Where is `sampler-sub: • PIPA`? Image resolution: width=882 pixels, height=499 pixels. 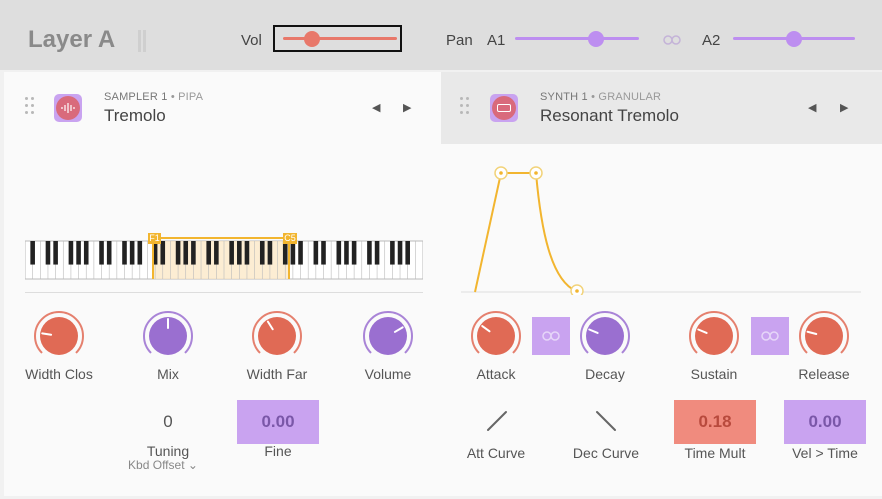
sampler-sub: • PIPA is located at coordinates (187, 97).